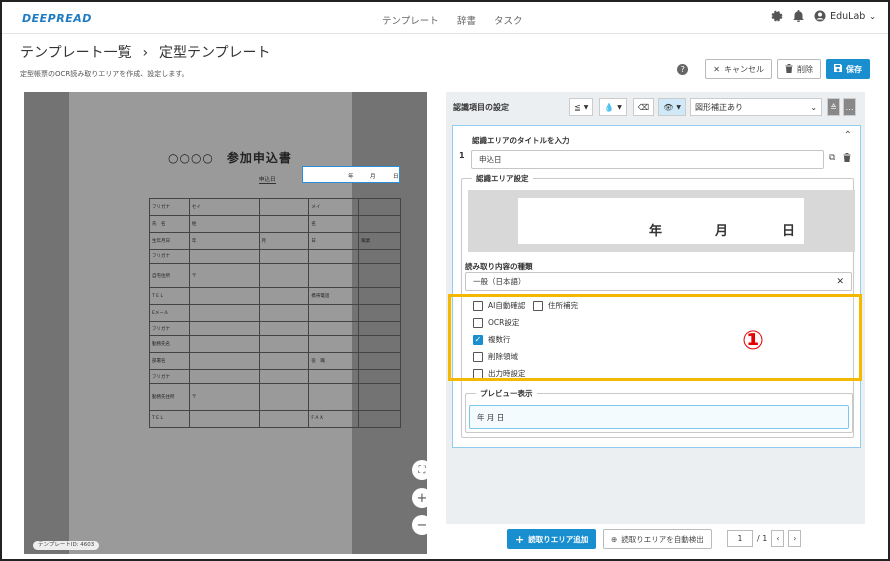  What do you see at coordinates (334, 207) in the screenshot?
I see `form-cell: メイ` at bounding box center [334, 207].